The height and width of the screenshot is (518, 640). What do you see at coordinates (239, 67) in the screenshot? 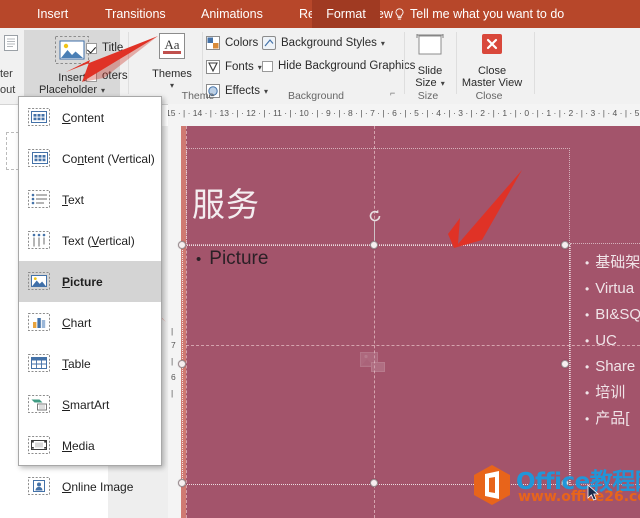
I see `fonts-label: Fonts` at bounding box center [239, 67].